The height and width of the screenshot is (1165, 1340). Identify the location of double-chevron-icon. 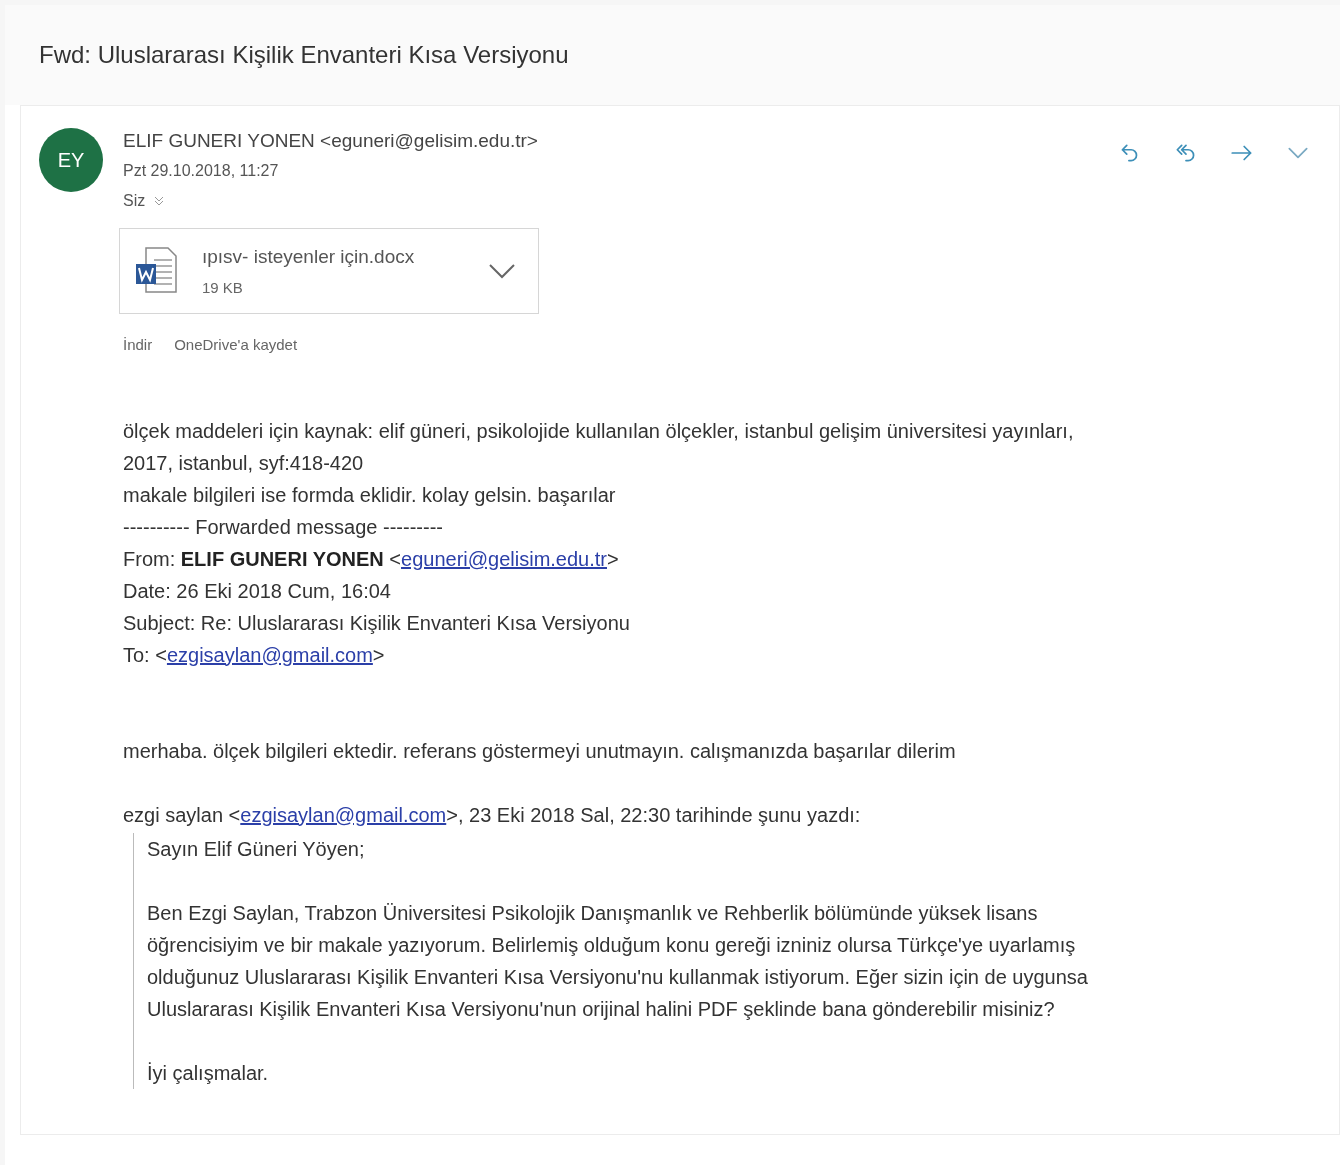
(159, 201).